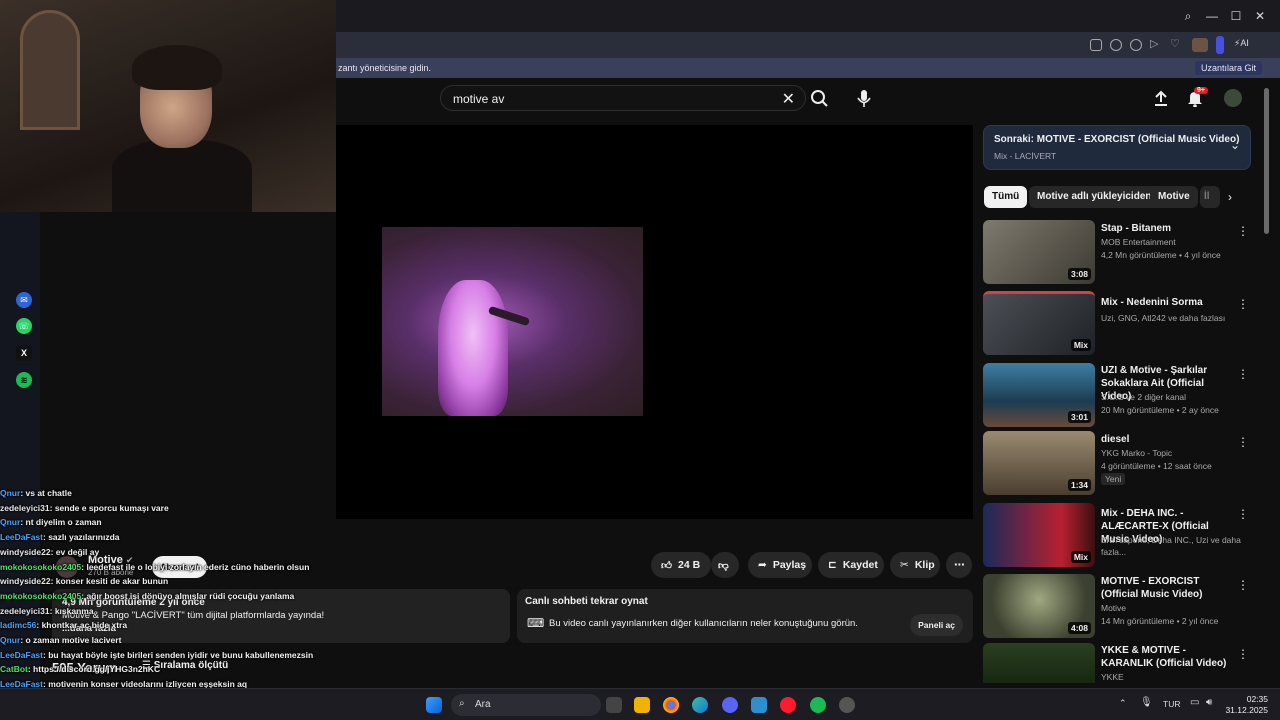  Describe the element at coordinates (1176, 43) in the screenshot. I see `heart-icon: ♡` at that location.